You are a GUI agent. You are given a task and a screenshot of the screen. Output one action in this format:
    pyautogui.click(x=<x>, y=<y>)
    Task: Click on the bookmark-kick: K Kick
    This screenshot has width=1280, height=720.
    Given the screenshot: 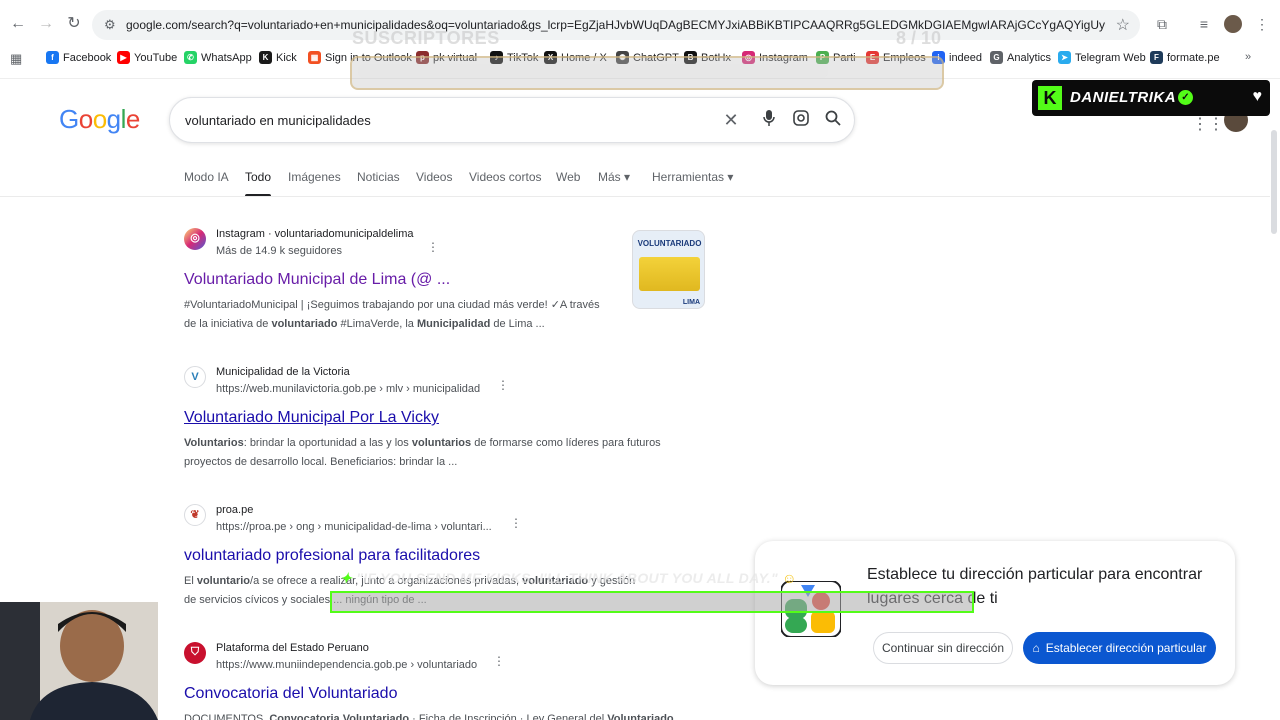 What is the action you would take?
    pyautogui.click(x=278, y=57)
    